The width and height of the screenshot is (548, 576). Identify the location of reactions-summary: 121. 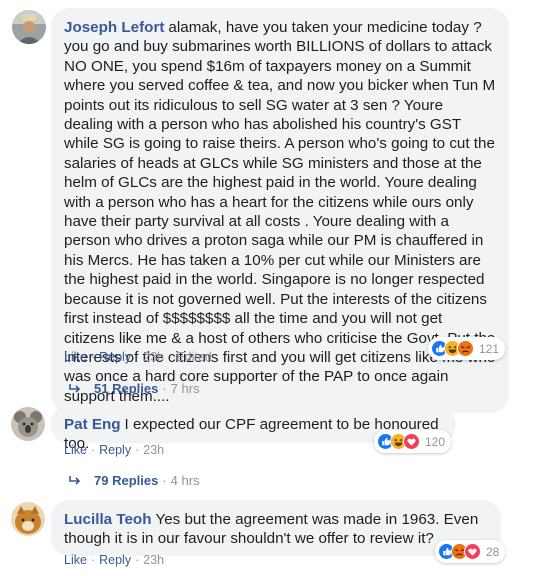
(467, 348).